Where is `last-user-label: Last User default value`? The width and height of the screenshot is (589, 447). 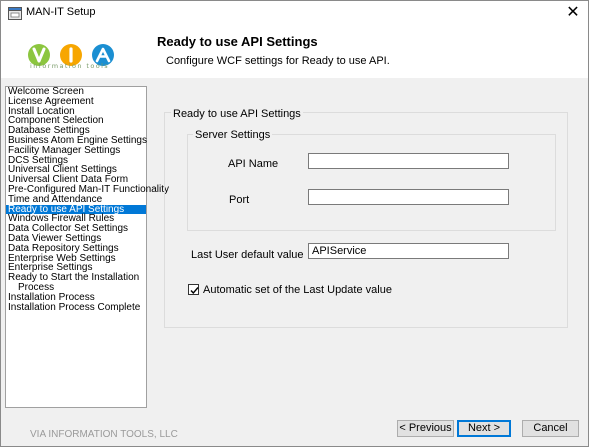
last-user-label: Last User default value is located at coordinates (247, 255).